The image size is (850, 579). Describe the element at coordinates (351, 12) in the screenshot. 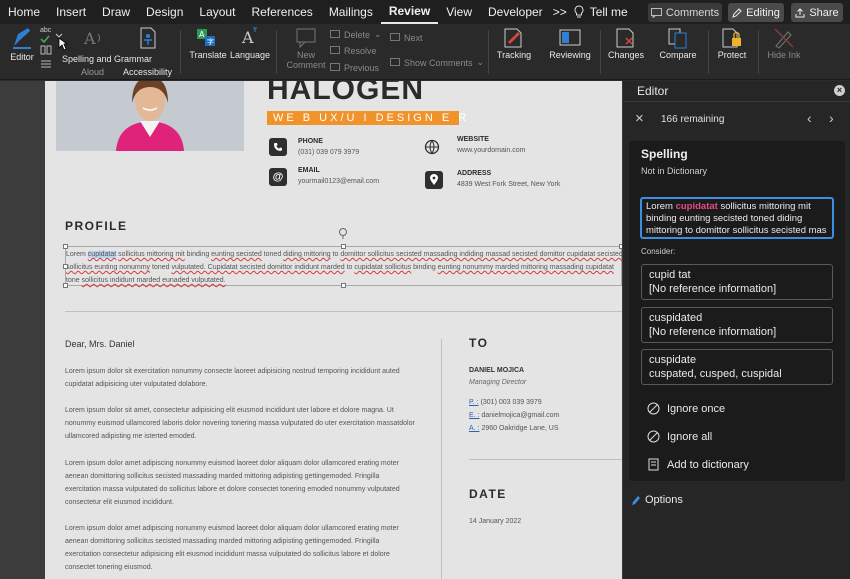

I see `menu-mailings: Mailings` at that location.